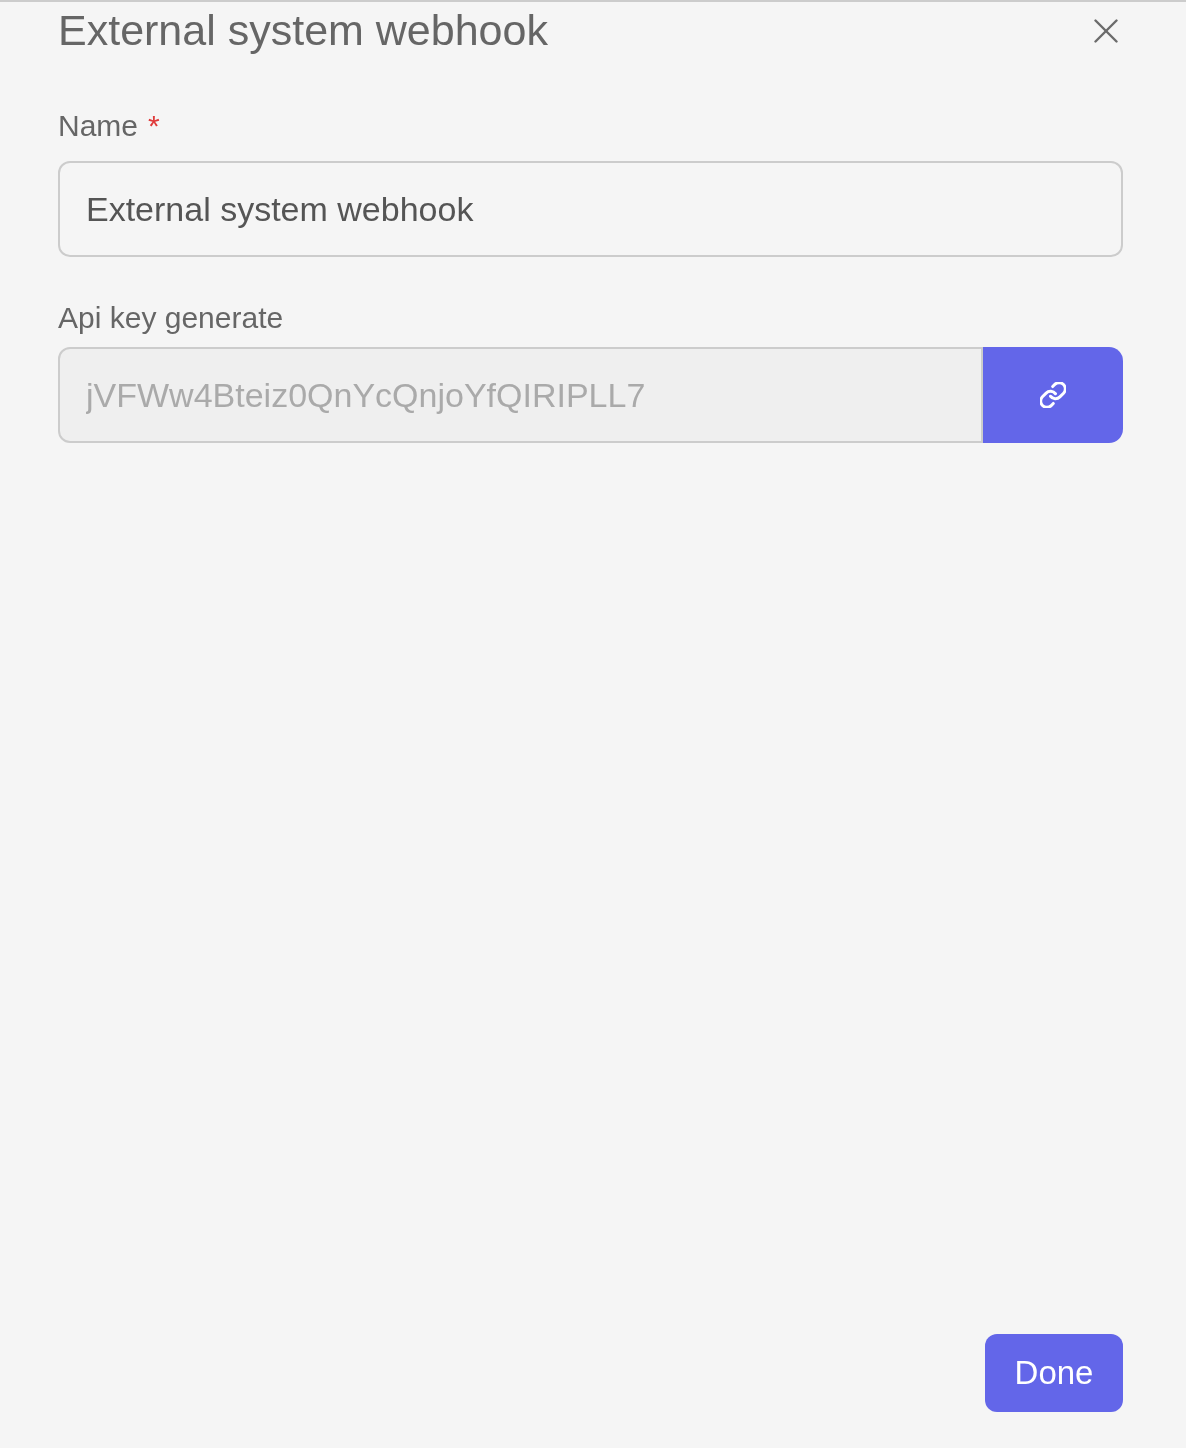  Describe the element at coordinates (171, 318) in the screenshot. I see `field-label: Api key generate` at that location.